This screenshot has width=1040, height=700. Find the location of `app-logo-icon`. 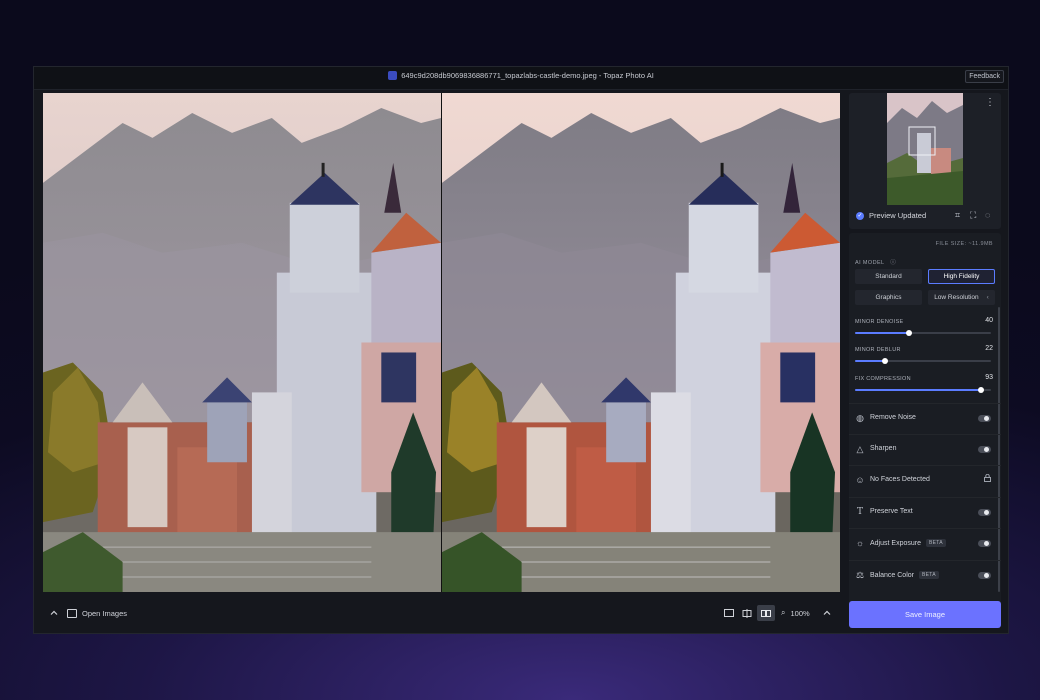

app-logo-icon is located at coordinates (393, 75).